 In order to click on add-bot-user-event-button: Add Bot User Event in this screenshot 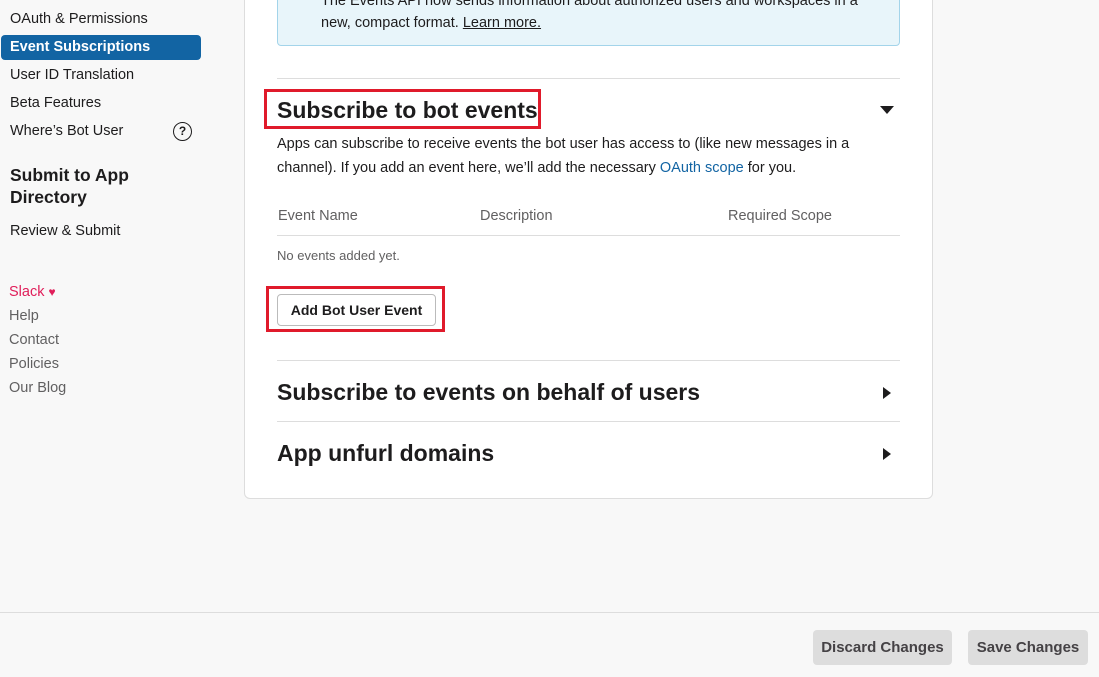, I will do `click(356, 310)`.